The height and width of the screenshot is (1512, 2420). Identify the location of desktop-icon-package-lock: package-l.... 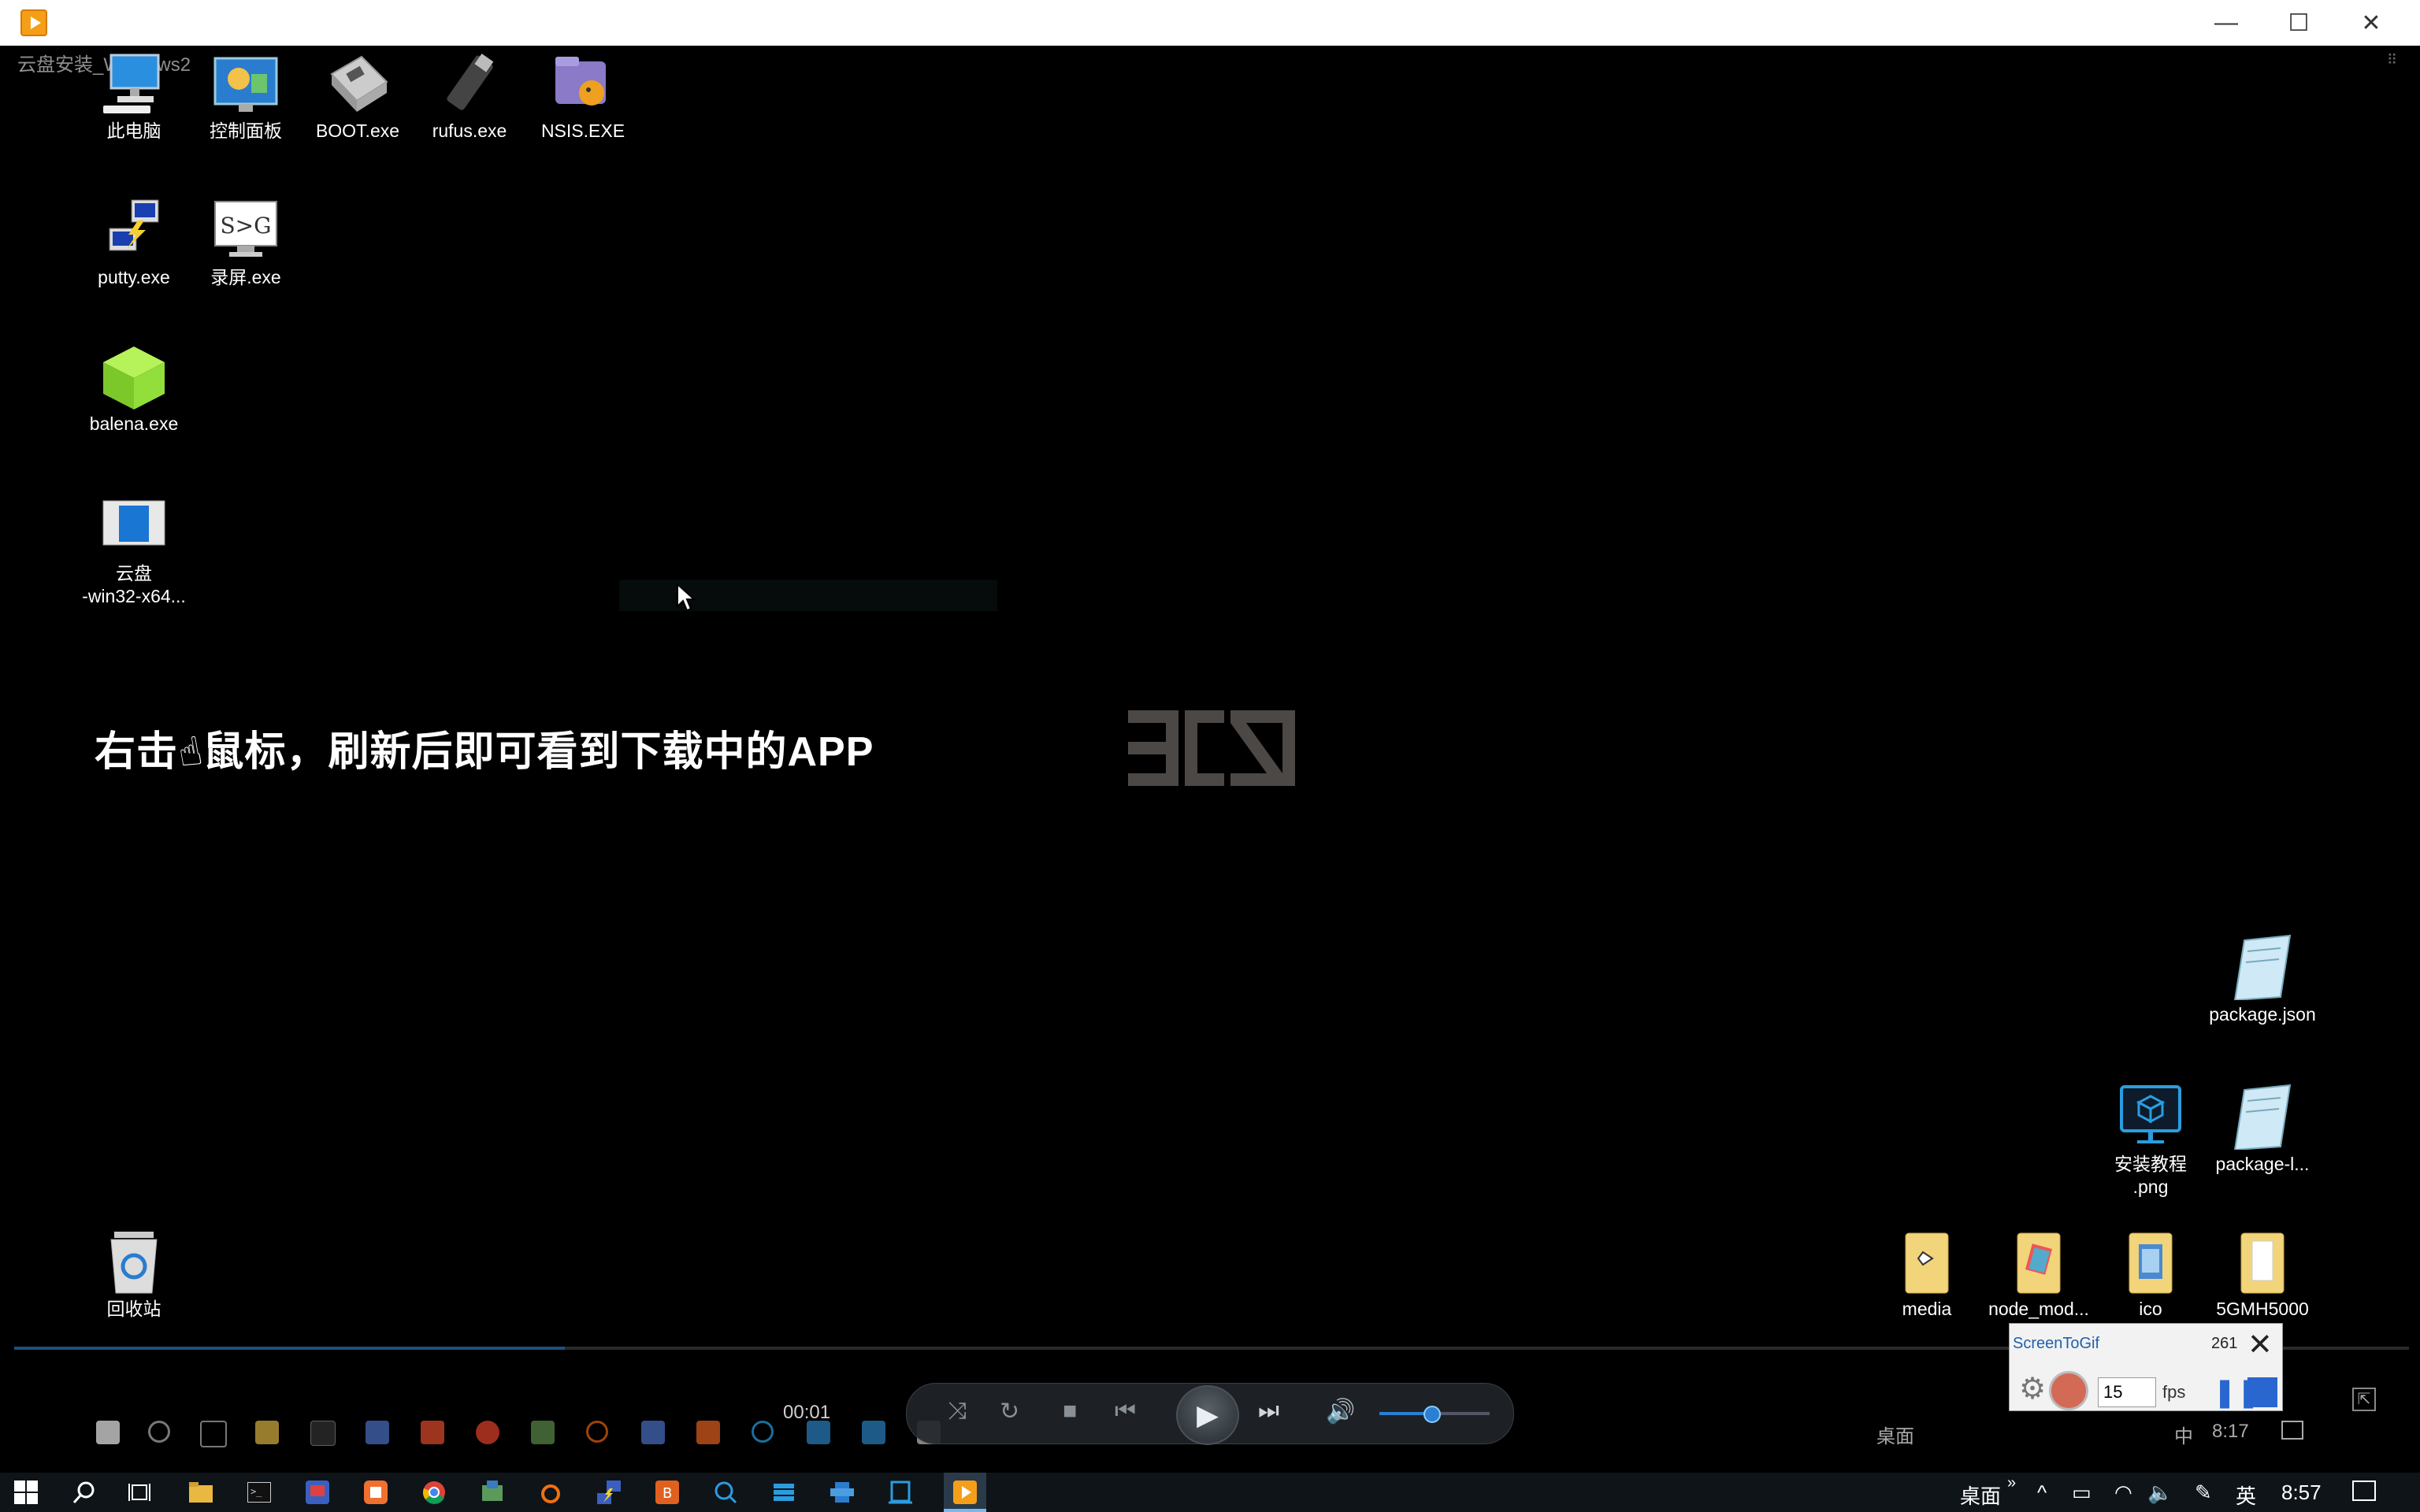
(2262, 1130).